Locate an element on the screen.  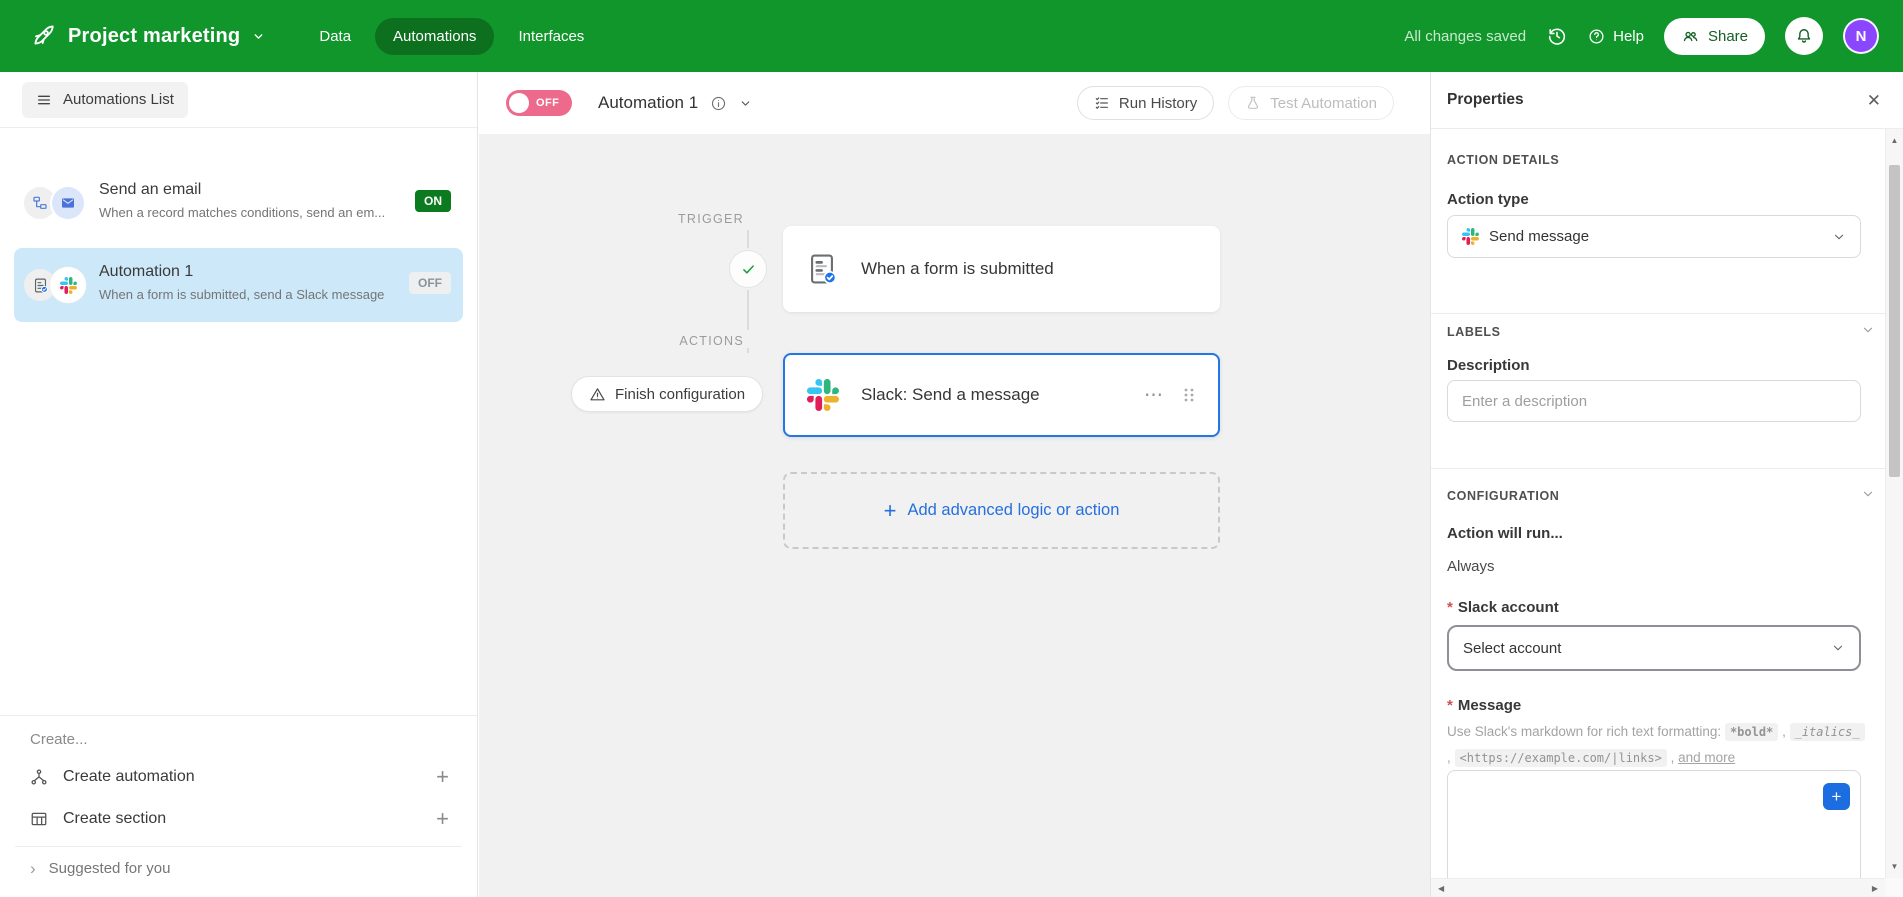
vertical-scrollbar: ▲ ▼ is located at coordinates (1894, 503).